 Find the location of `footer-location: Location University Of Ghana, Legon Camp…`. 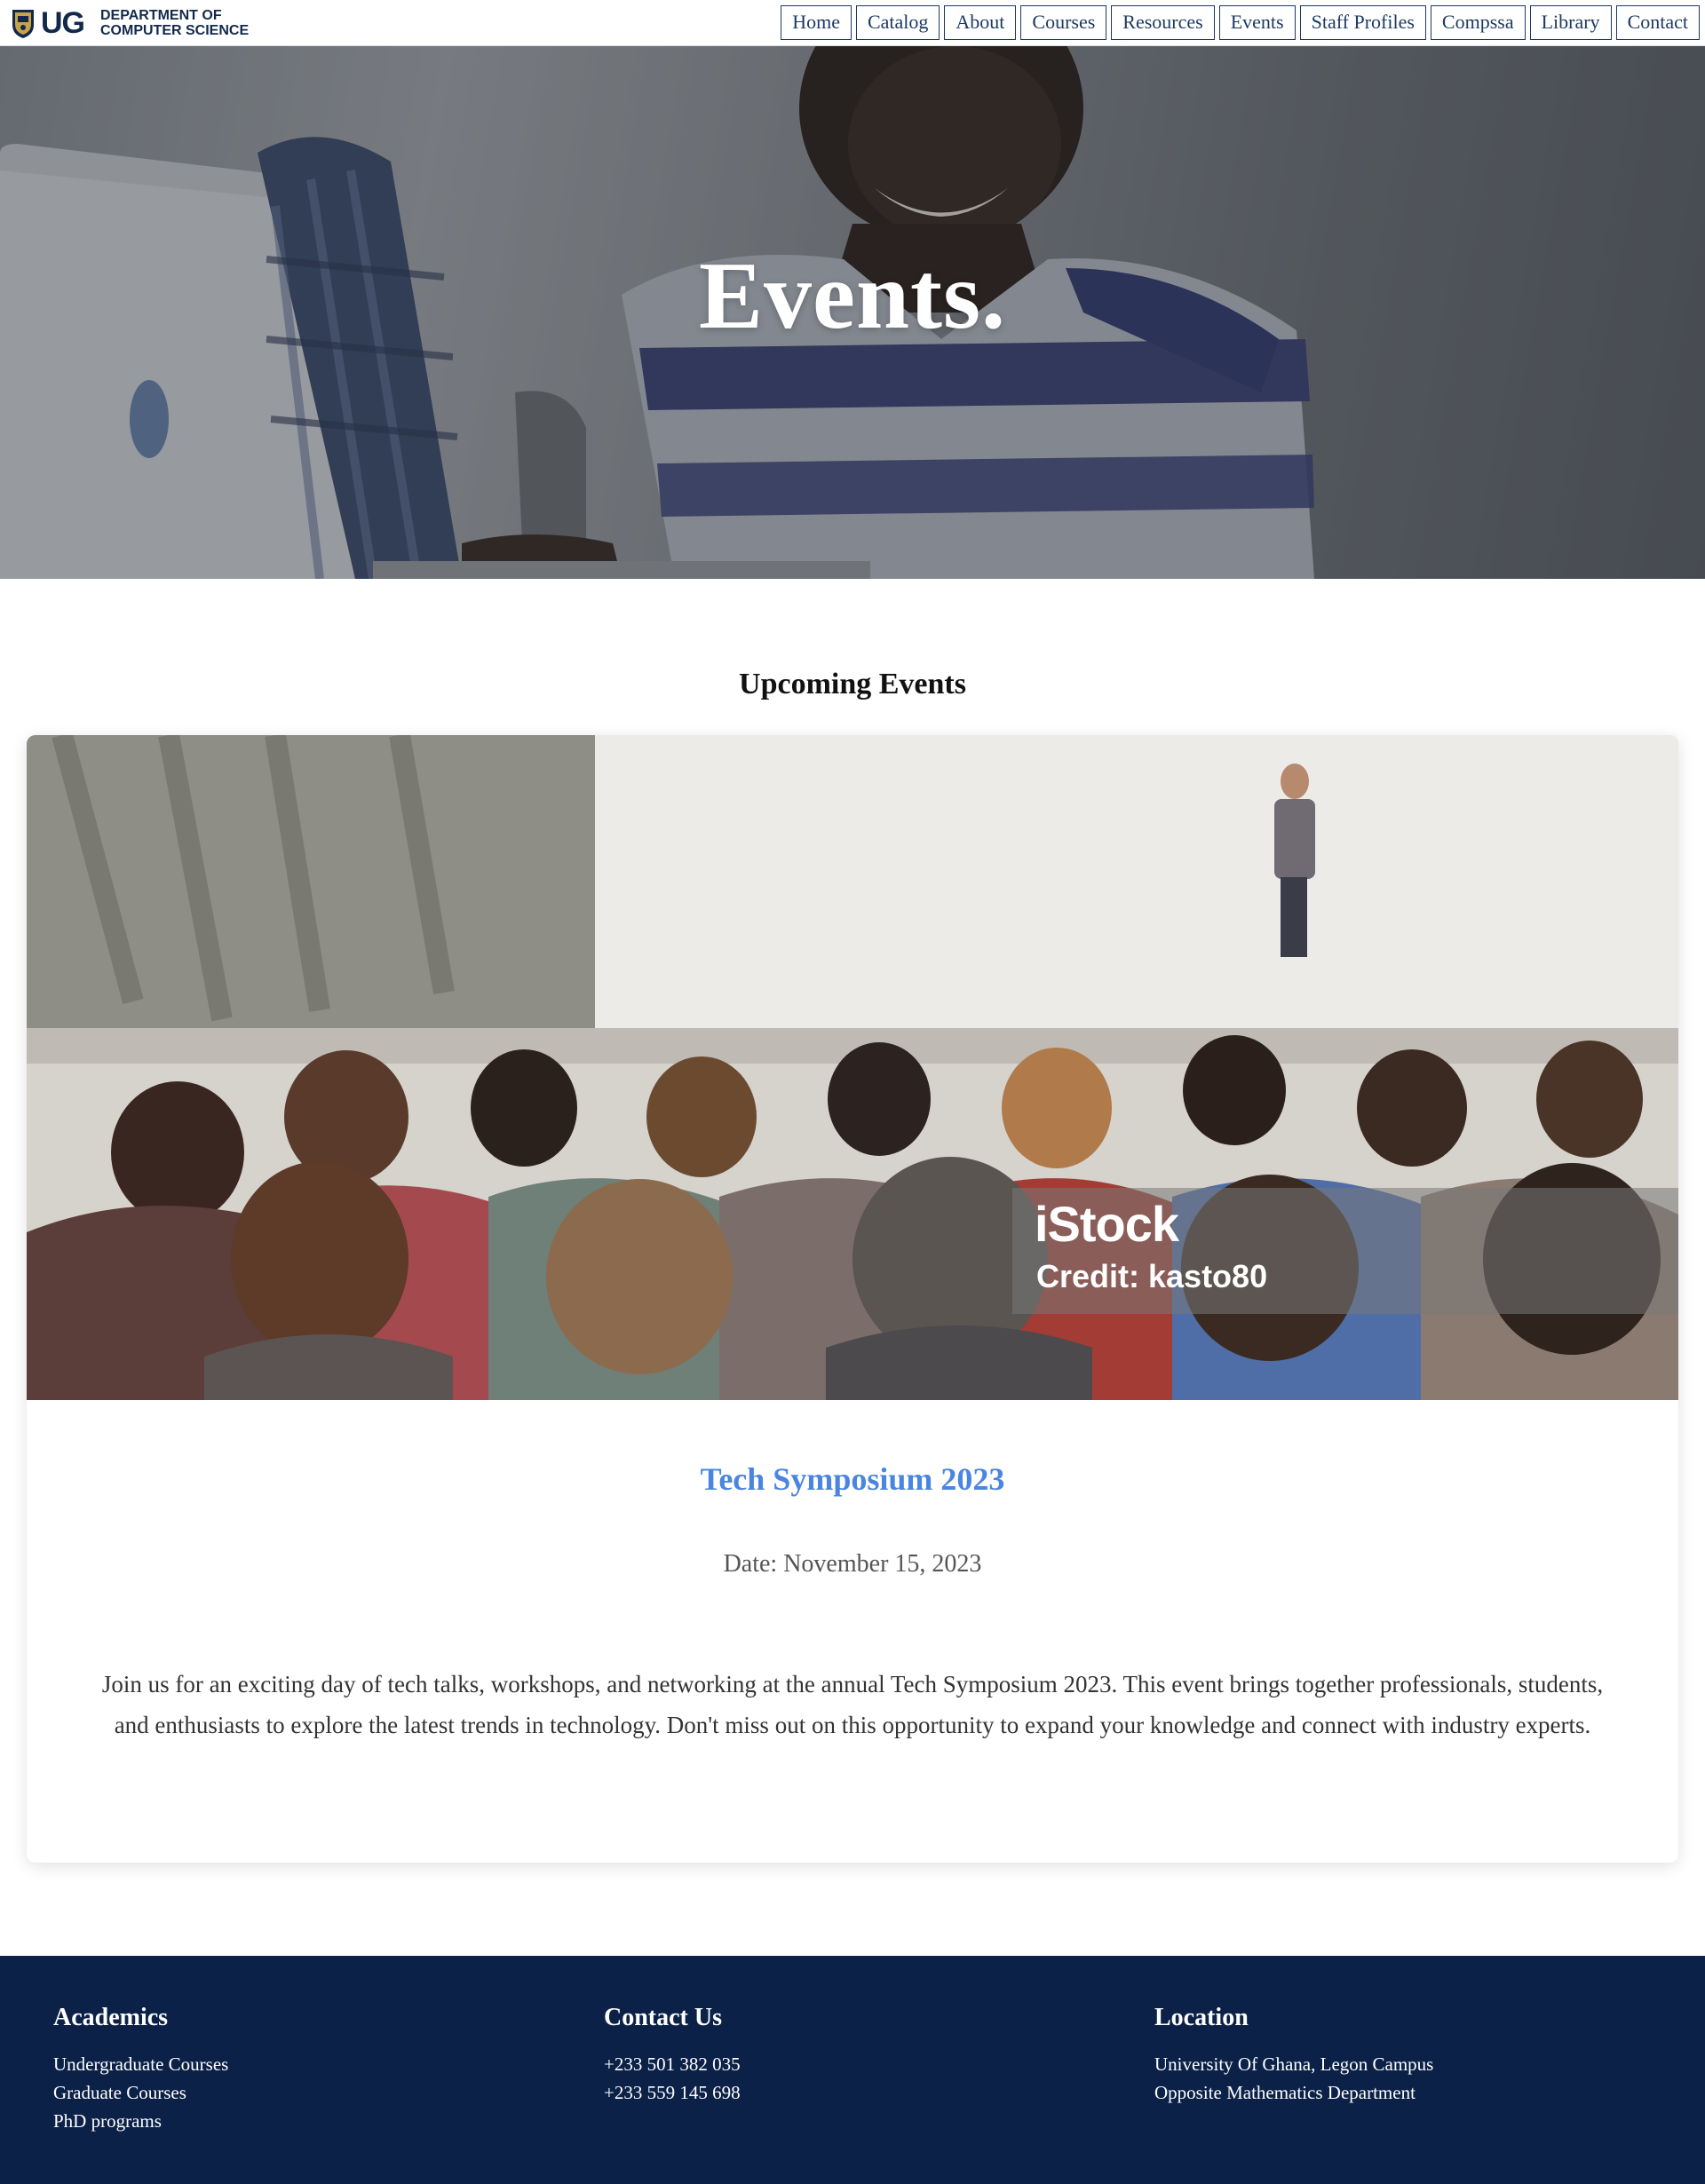

footer-location: Location University Of Ghana, Legon Camp… is located at coordinates (1294, 2056).